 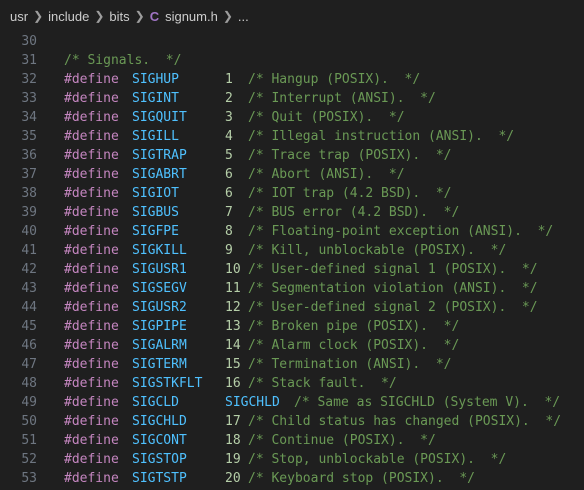 What do you see at coordinates (159, 440) in the screenshot?
I see `macro-name: SIGCONT` at bounding box center [159, 440].